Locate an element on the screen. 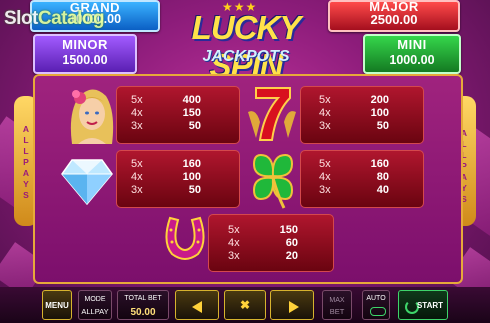  bet-increase-button is located at coordinates (292, 305).